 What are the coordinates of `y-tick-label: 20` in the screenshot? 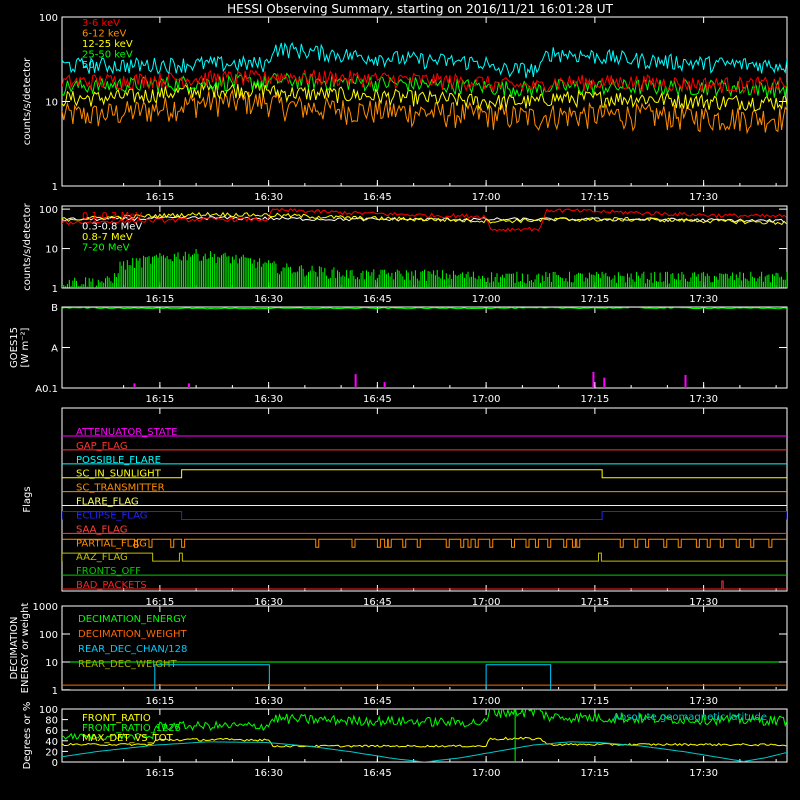 It's located at (51, 752).